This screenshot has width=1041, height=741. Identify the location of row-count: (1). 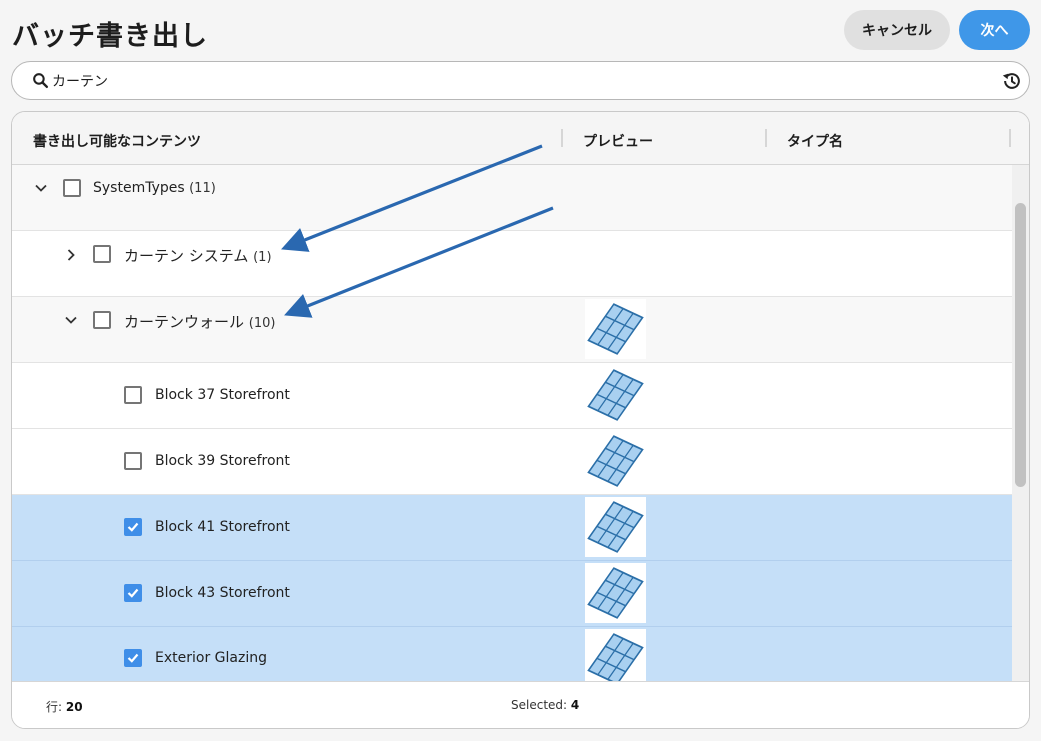
(262, 257).